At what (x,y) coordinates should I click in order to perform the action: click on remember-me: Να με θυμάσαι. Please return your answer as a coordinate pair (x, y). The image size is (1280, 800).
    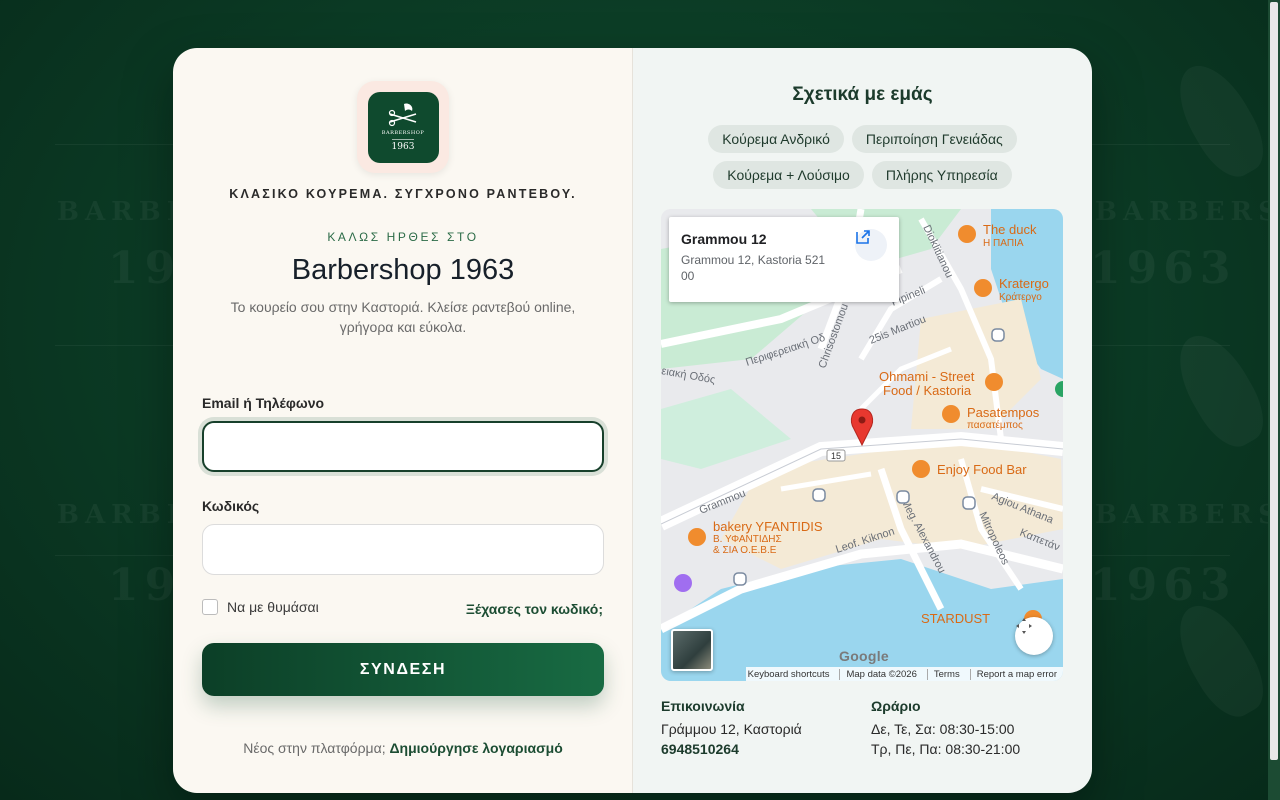
    Looking at the image, I should click on (260, 607).